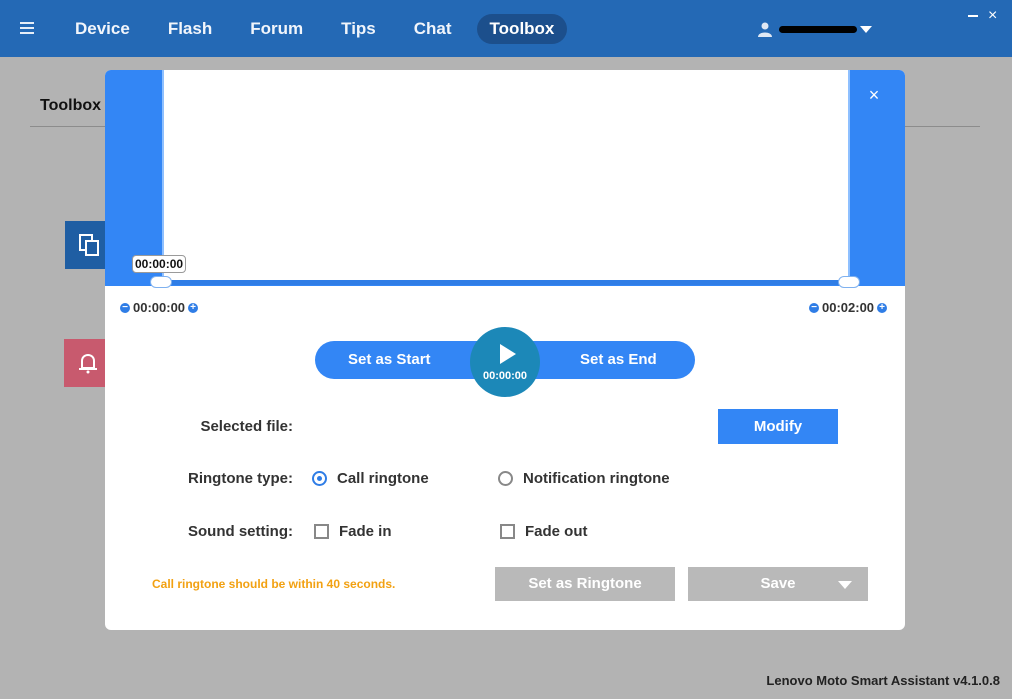  What do you see at coordinates (383, 478) in the screenshot?
I see `call-ringtone-label: Call ringtone` at bounding box center [383, 478].